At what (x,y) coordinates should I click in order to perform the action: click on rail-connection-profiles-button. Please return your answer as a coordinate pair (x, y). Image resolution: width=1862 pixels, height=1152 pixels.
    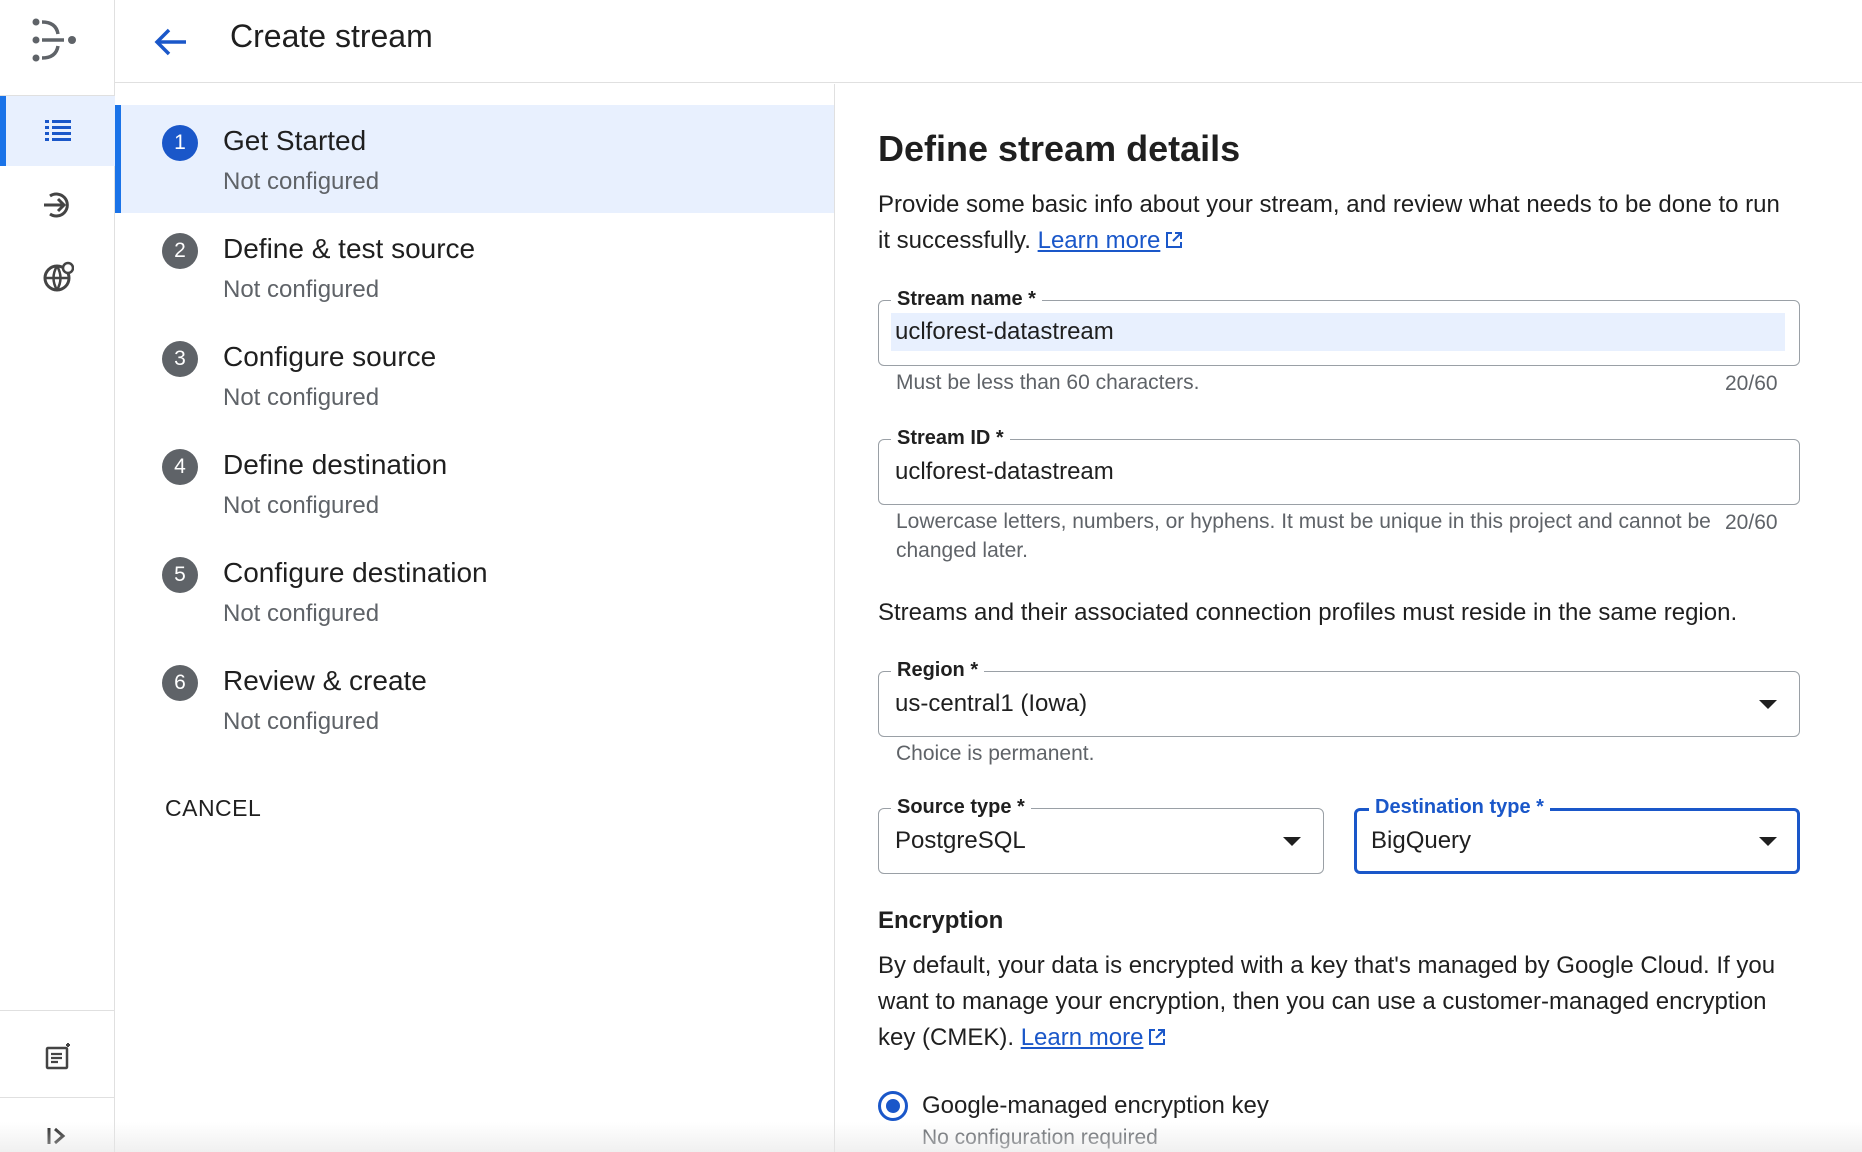
    Looking at the image, I should click on (57, 205).